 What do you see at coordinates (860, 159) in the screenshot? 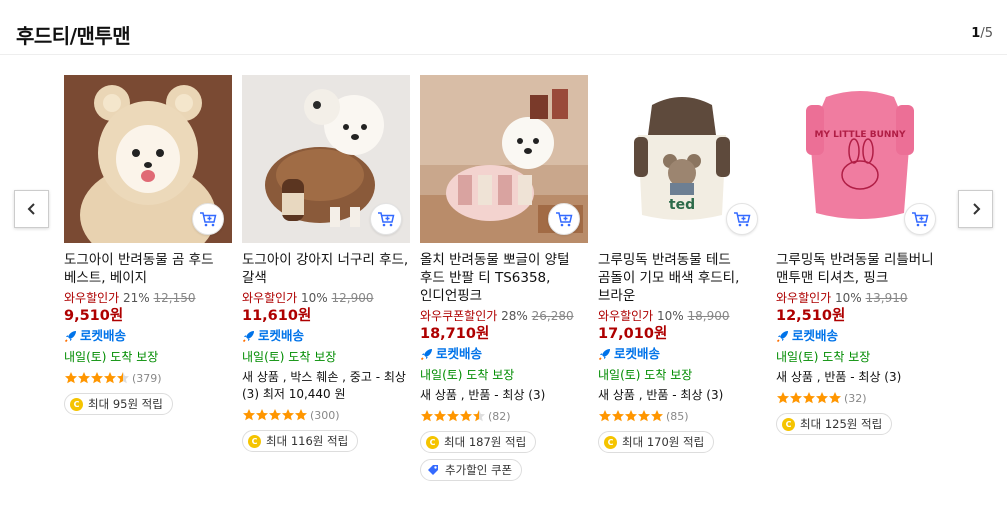
I see `product-thumbnail: MY LITTLE BUNNY` at bounding box center [860, 159].